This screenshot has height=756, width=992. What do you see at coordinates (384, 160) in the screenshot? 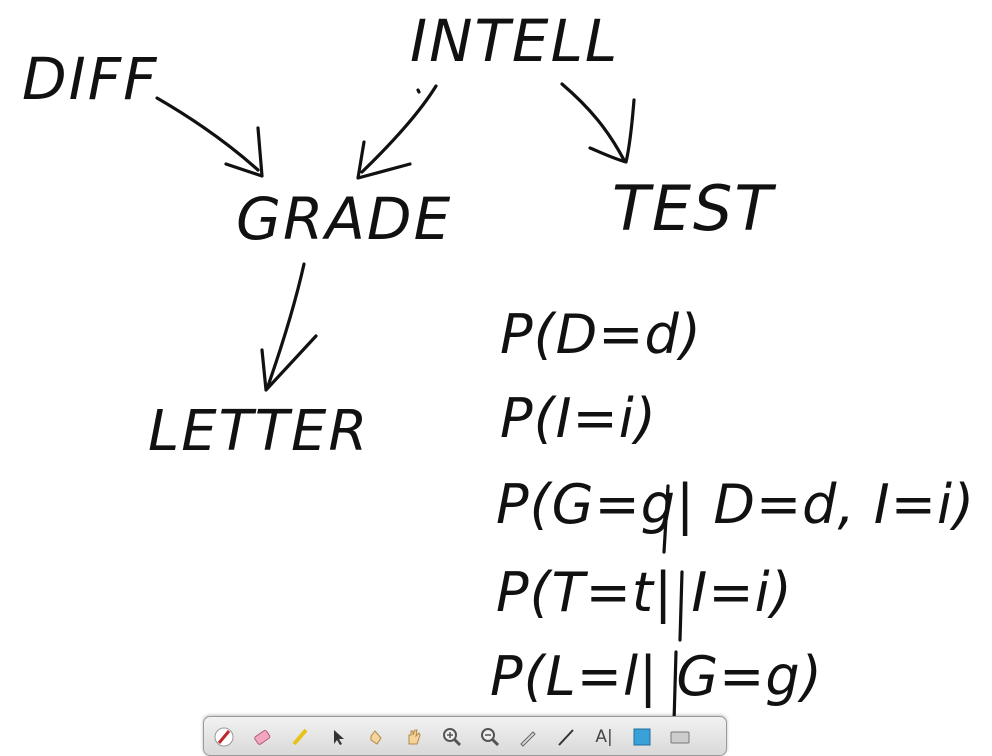
I see `arrowhead-intell-grade` at bounding box center [384, 160].